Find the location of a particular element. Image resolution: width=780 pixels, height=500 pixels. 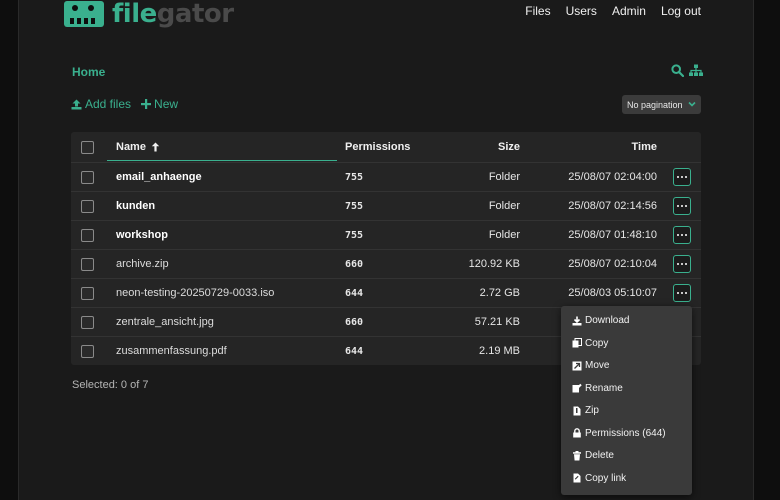

menu-item-permissions-644: Permissions (644) is located at coordinates (619, 433).